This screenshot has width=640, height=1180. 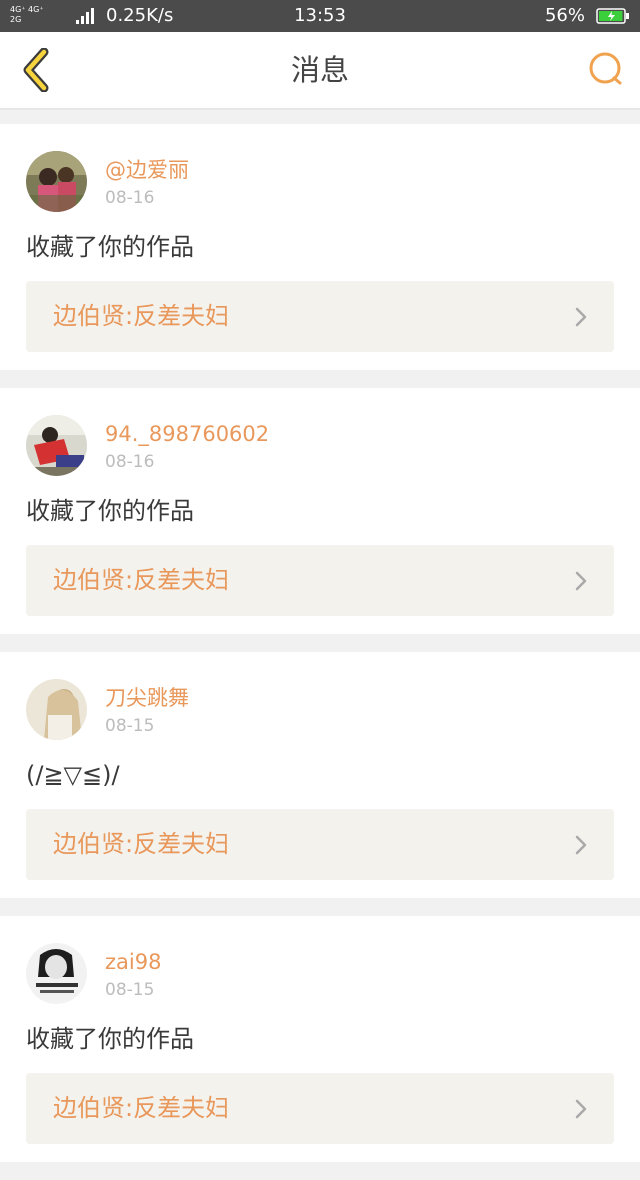 I want to click on status-bar: 4G⁺ 4G⁺ 2G 0.25K/s 13:53 56%, so click(x=320, y=16).